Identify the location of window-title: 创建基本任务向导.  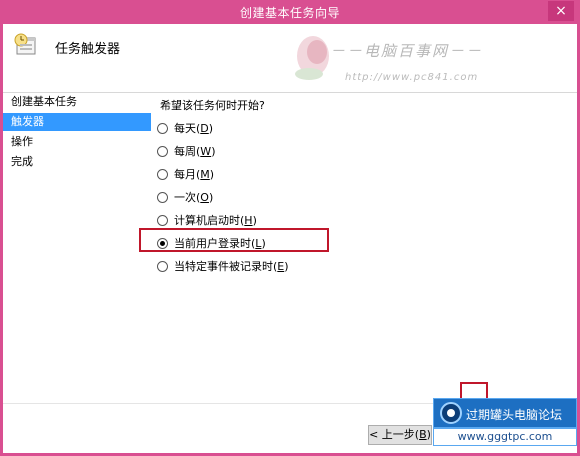
(289, 13).